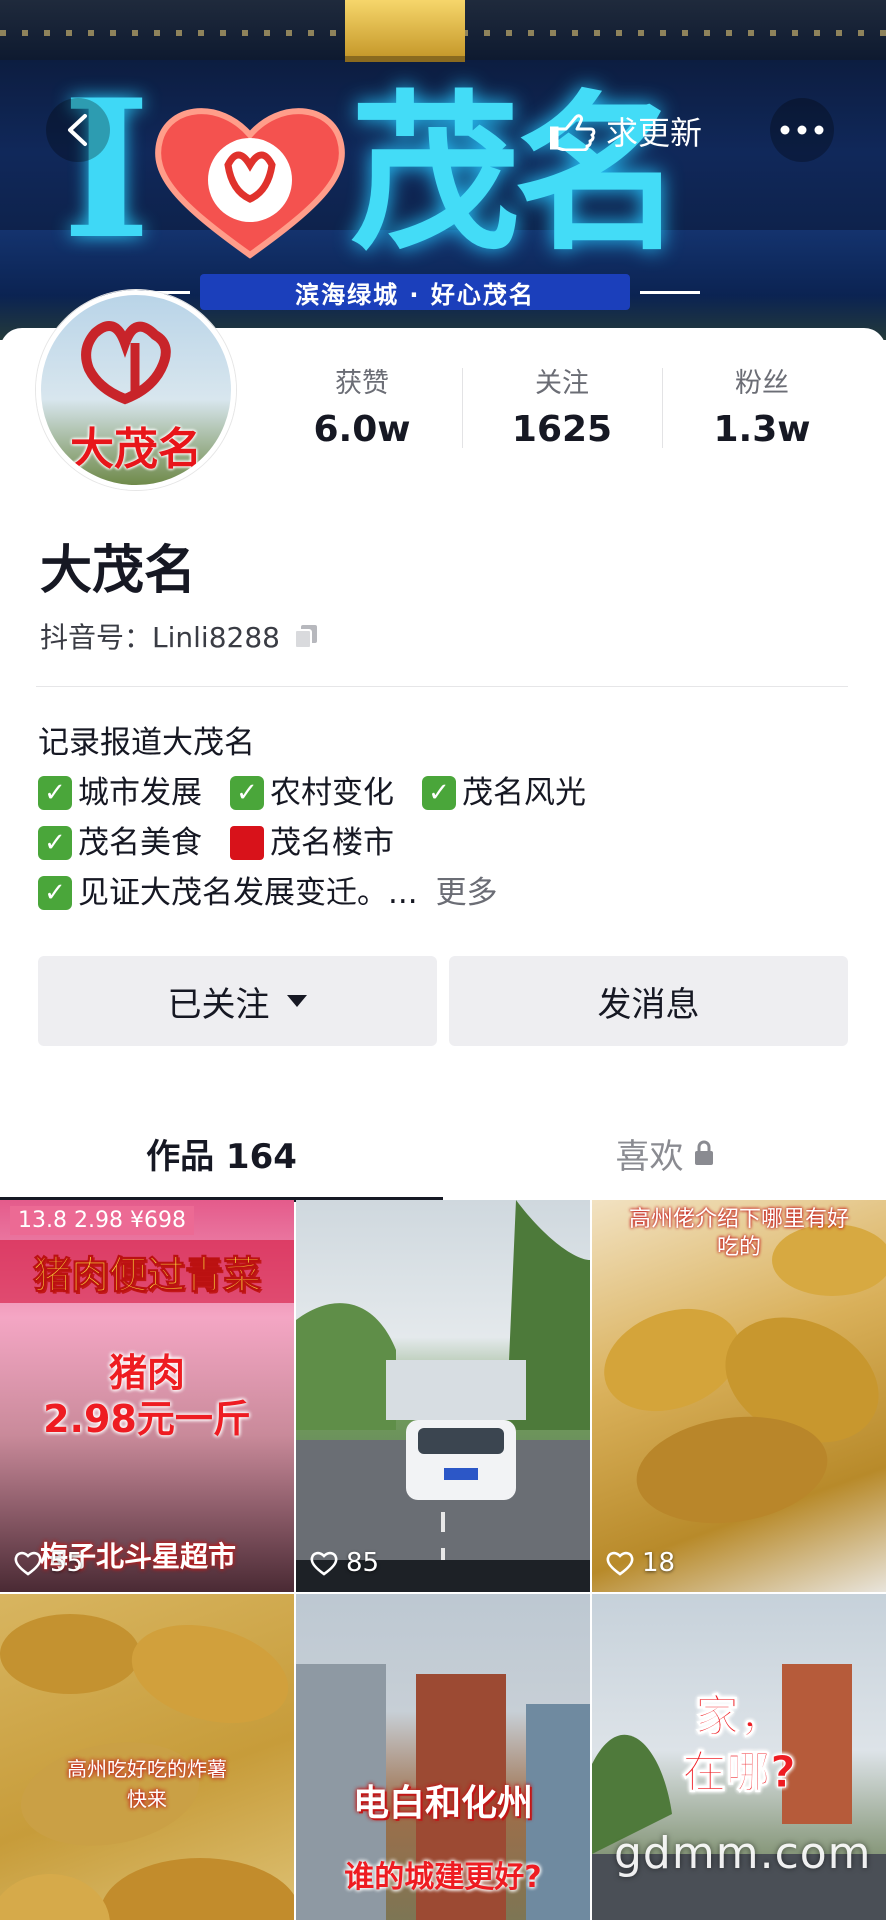  Describe the element at coordinates (654, 133) in the screenshot. I see `request-update-label: 求更新` at that location.